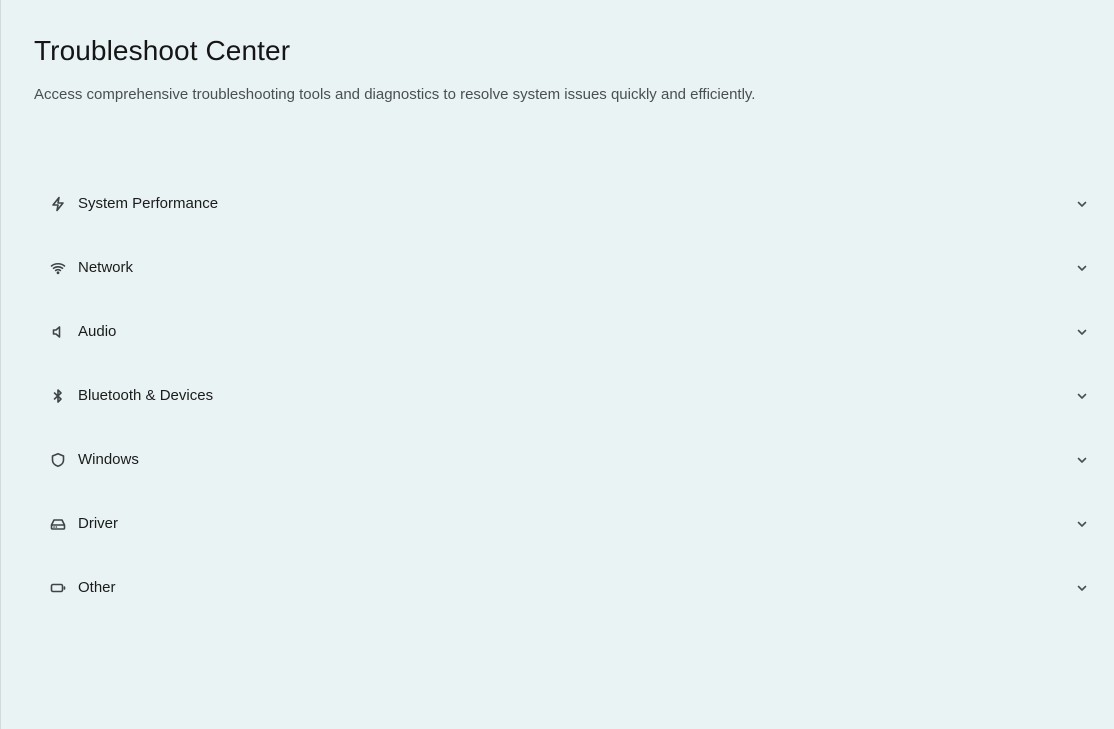  What do you see at coordinates (58, 460) in the screenshot?
I see `shield-icon` at bounding box center [58, 460].